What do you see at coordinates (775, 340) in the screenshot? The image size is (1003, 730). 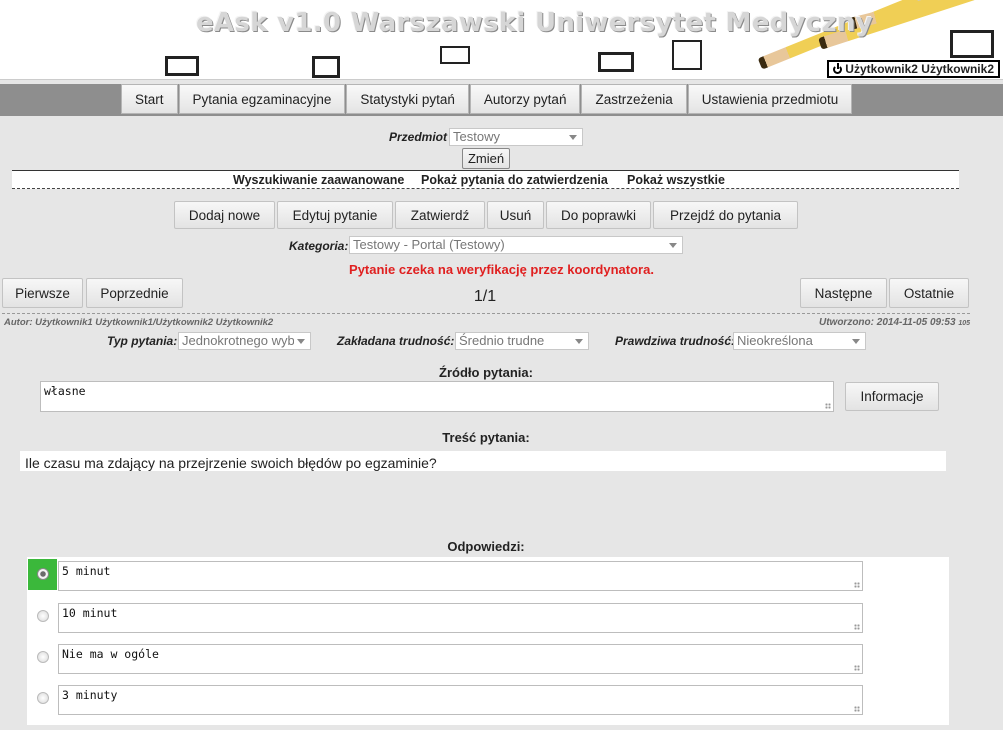 I see `real-difficulty-value: Nieokreślona` at bounding box center [775, 340].